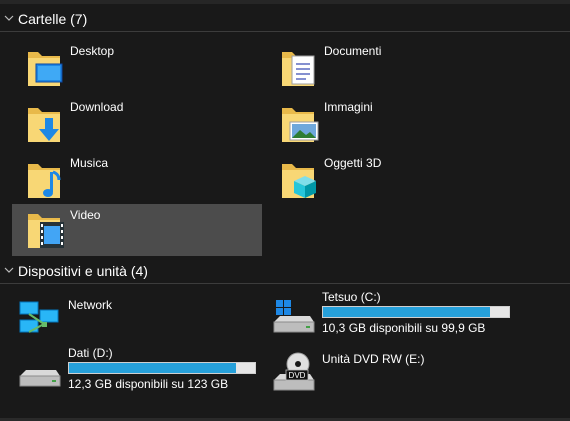  I want to click on group-header-devices: Dispositivi e unità (4), so click(285, 272).